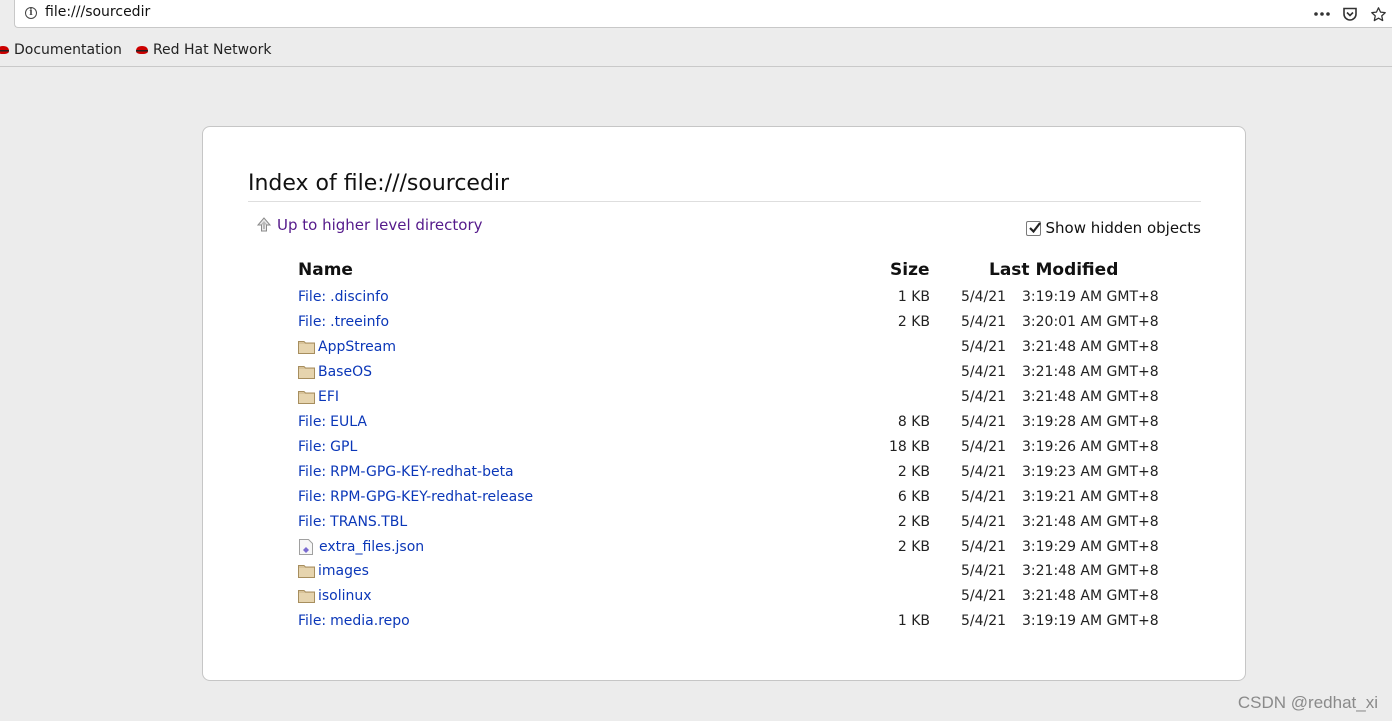 This screenshot has width=1392, height=721. I want to click on url-actions, so click(1350, 14).